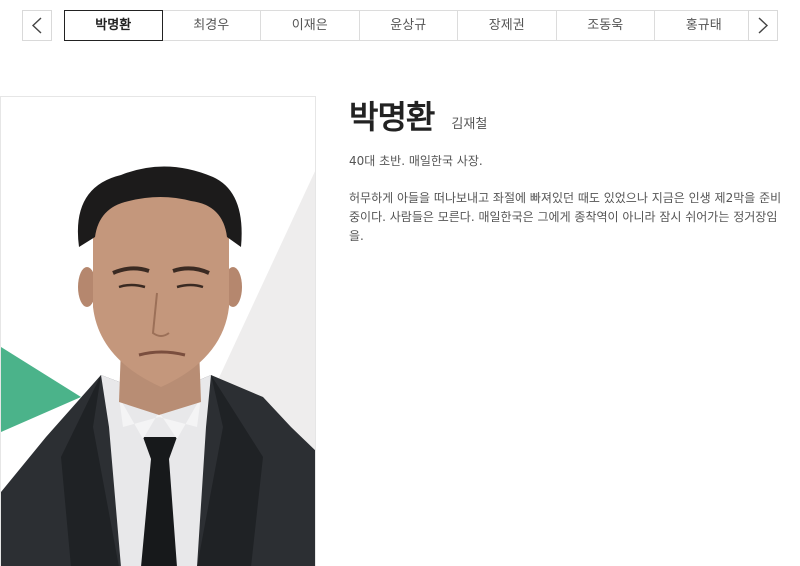 The height and width of the screenshot is (566, 800). I want to click on chevron-right-icon, so click(763, 25).